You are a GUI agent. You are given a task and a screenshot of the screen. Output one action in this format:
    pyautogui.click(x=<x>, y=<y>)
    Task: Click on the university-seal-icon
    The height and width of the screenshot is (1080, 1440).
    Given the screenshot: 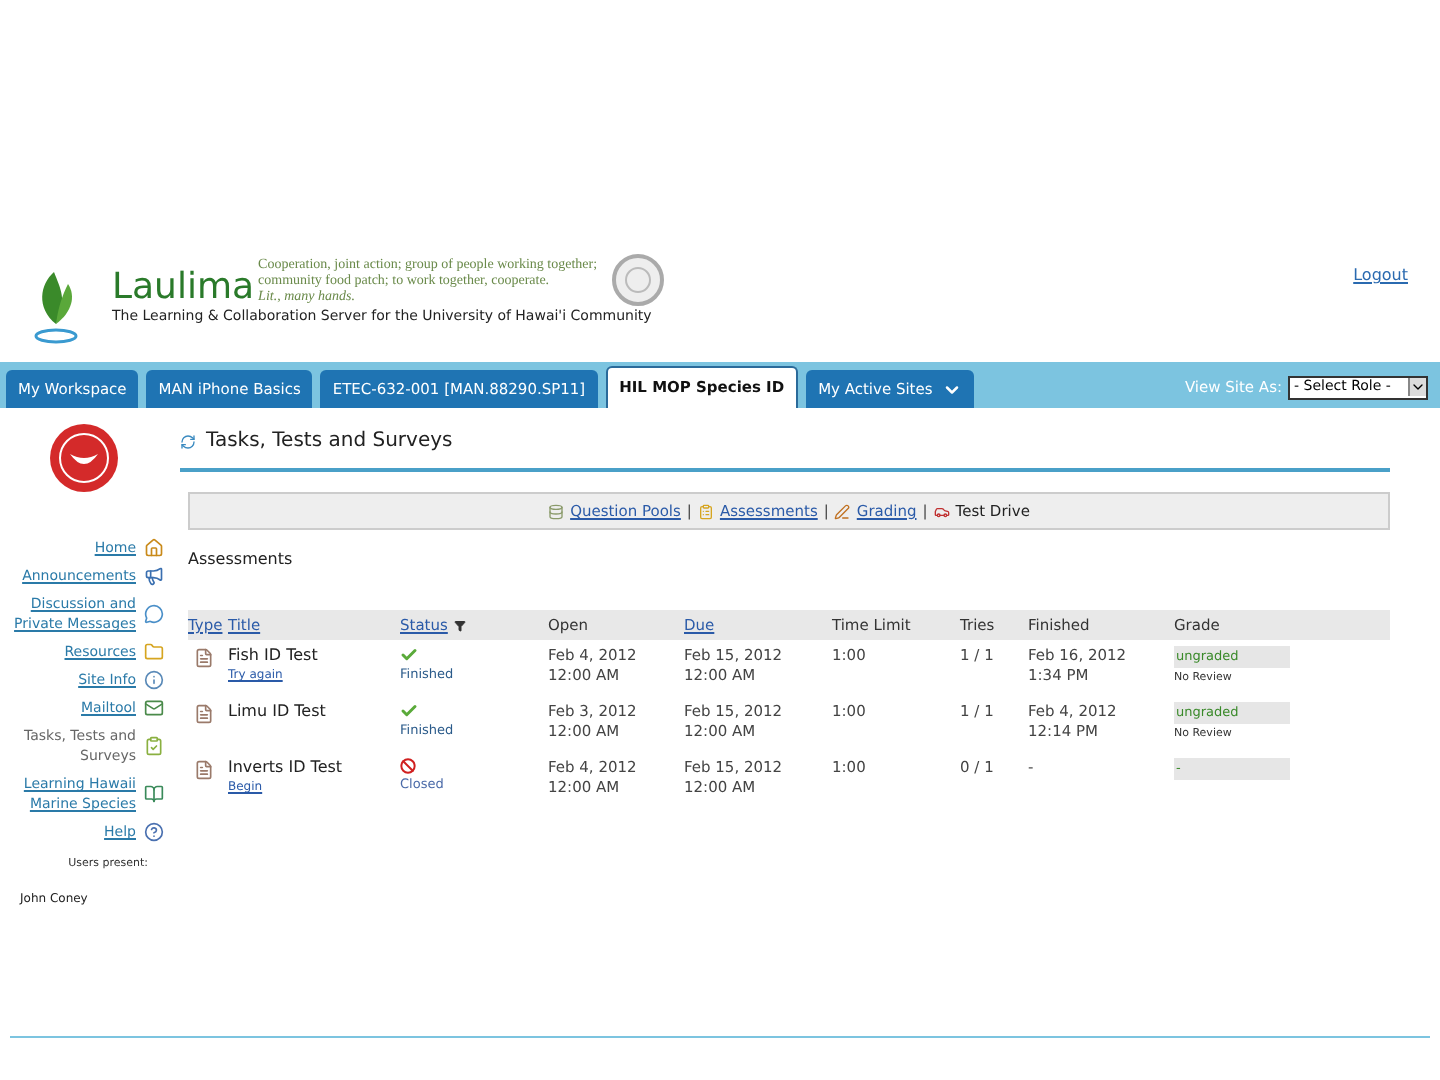 What is the action you would take?
    pyautogui.click(x=84, y=458)
    